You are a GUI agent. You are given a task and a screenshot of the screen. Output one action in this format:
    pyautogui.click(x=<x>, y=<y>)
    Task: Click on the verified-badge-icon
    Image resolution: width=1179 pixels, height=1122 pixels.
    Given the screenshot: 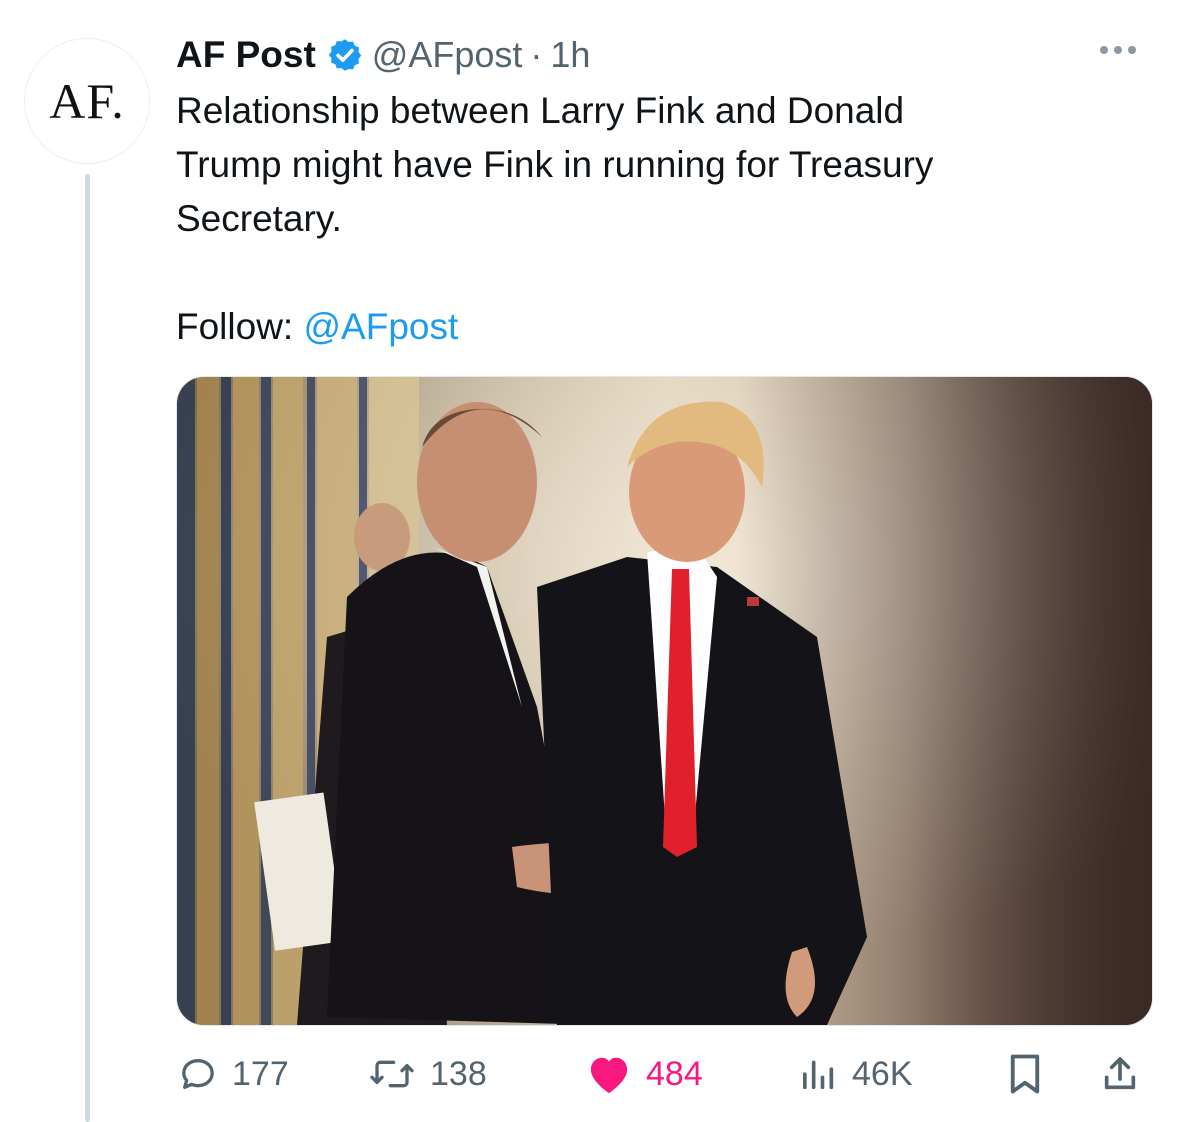 What is the action you would take?
    pyautogui.click(x=344, y=55)
    